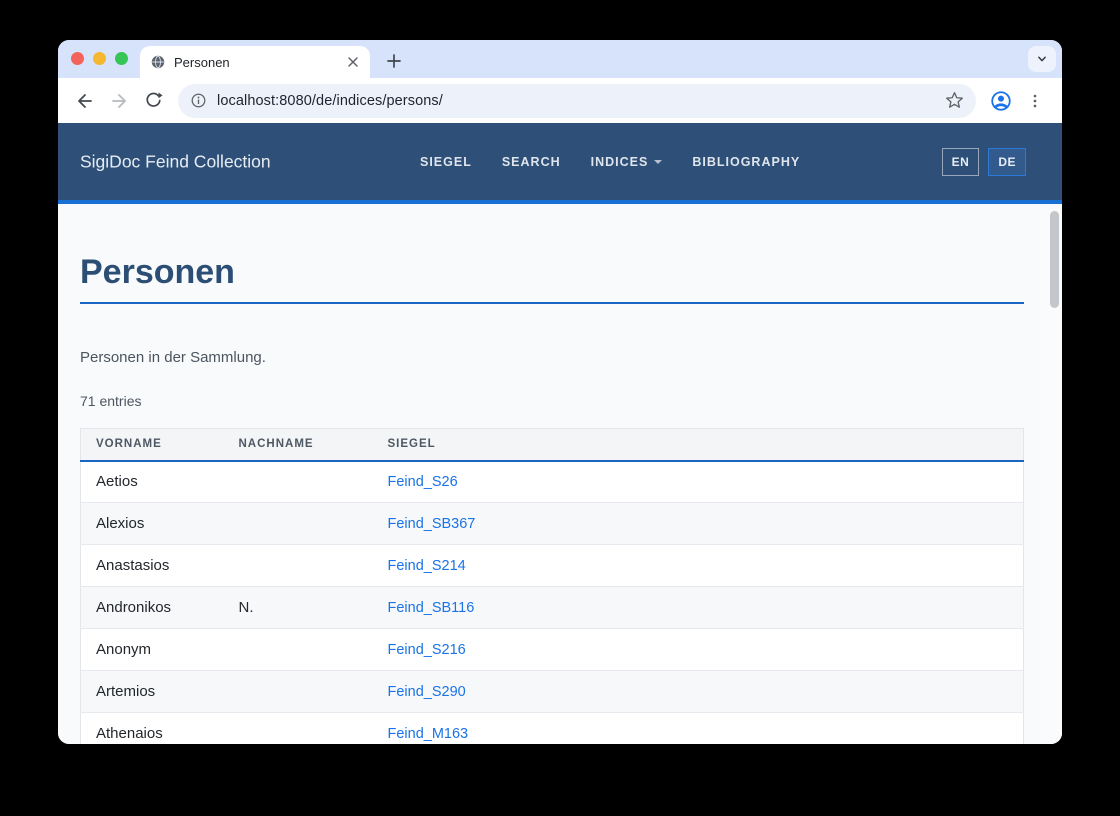 The image size is (1120, 816). I want to click on siegel-cell: Feind_S214, so click(698, 566).